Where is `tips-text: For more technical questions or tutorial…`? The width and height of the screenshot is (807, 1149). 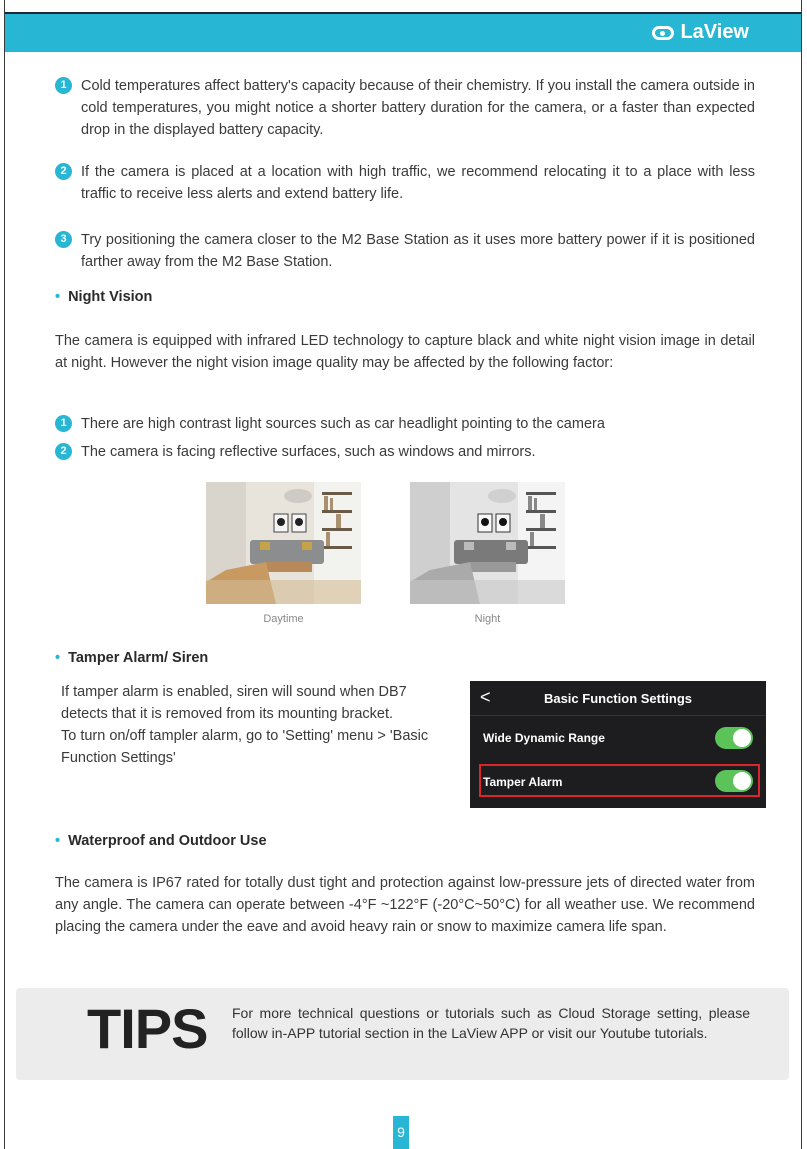
tips-text: For more technical questions or tutorial… is located at coordinates (491, 1023).